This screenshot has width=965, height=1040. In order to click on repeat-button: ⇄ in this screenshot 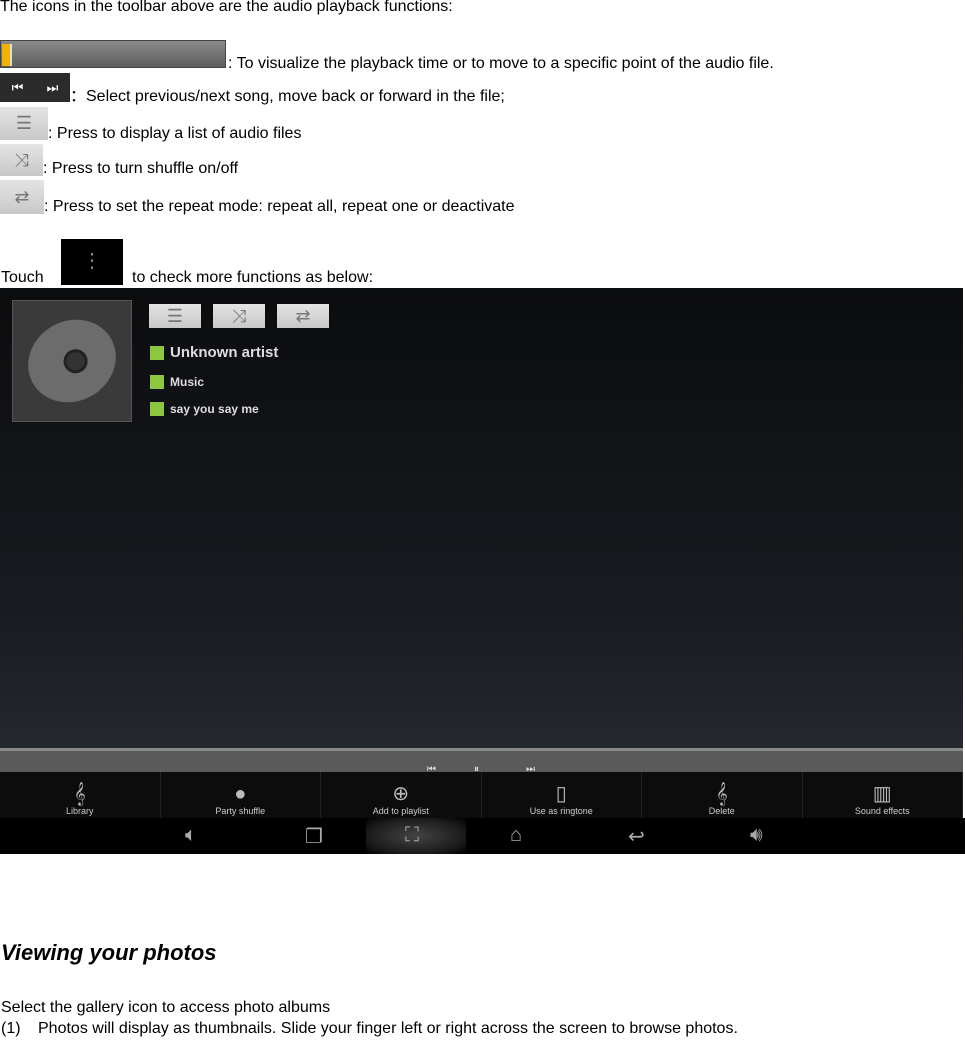, I will do `click(303, 316)`.